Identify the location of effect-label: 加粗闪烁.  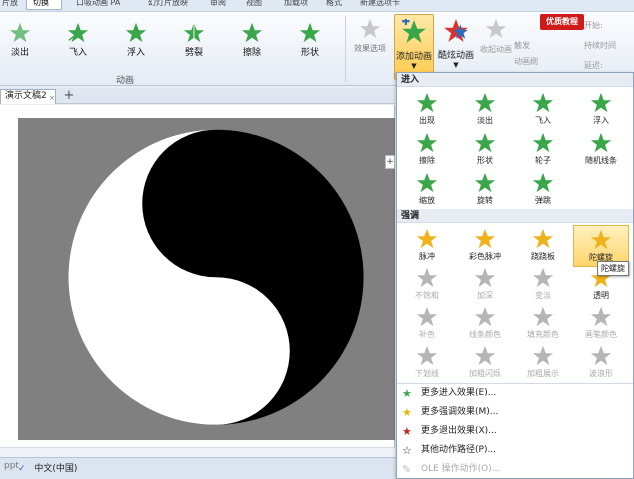
(485, 373).